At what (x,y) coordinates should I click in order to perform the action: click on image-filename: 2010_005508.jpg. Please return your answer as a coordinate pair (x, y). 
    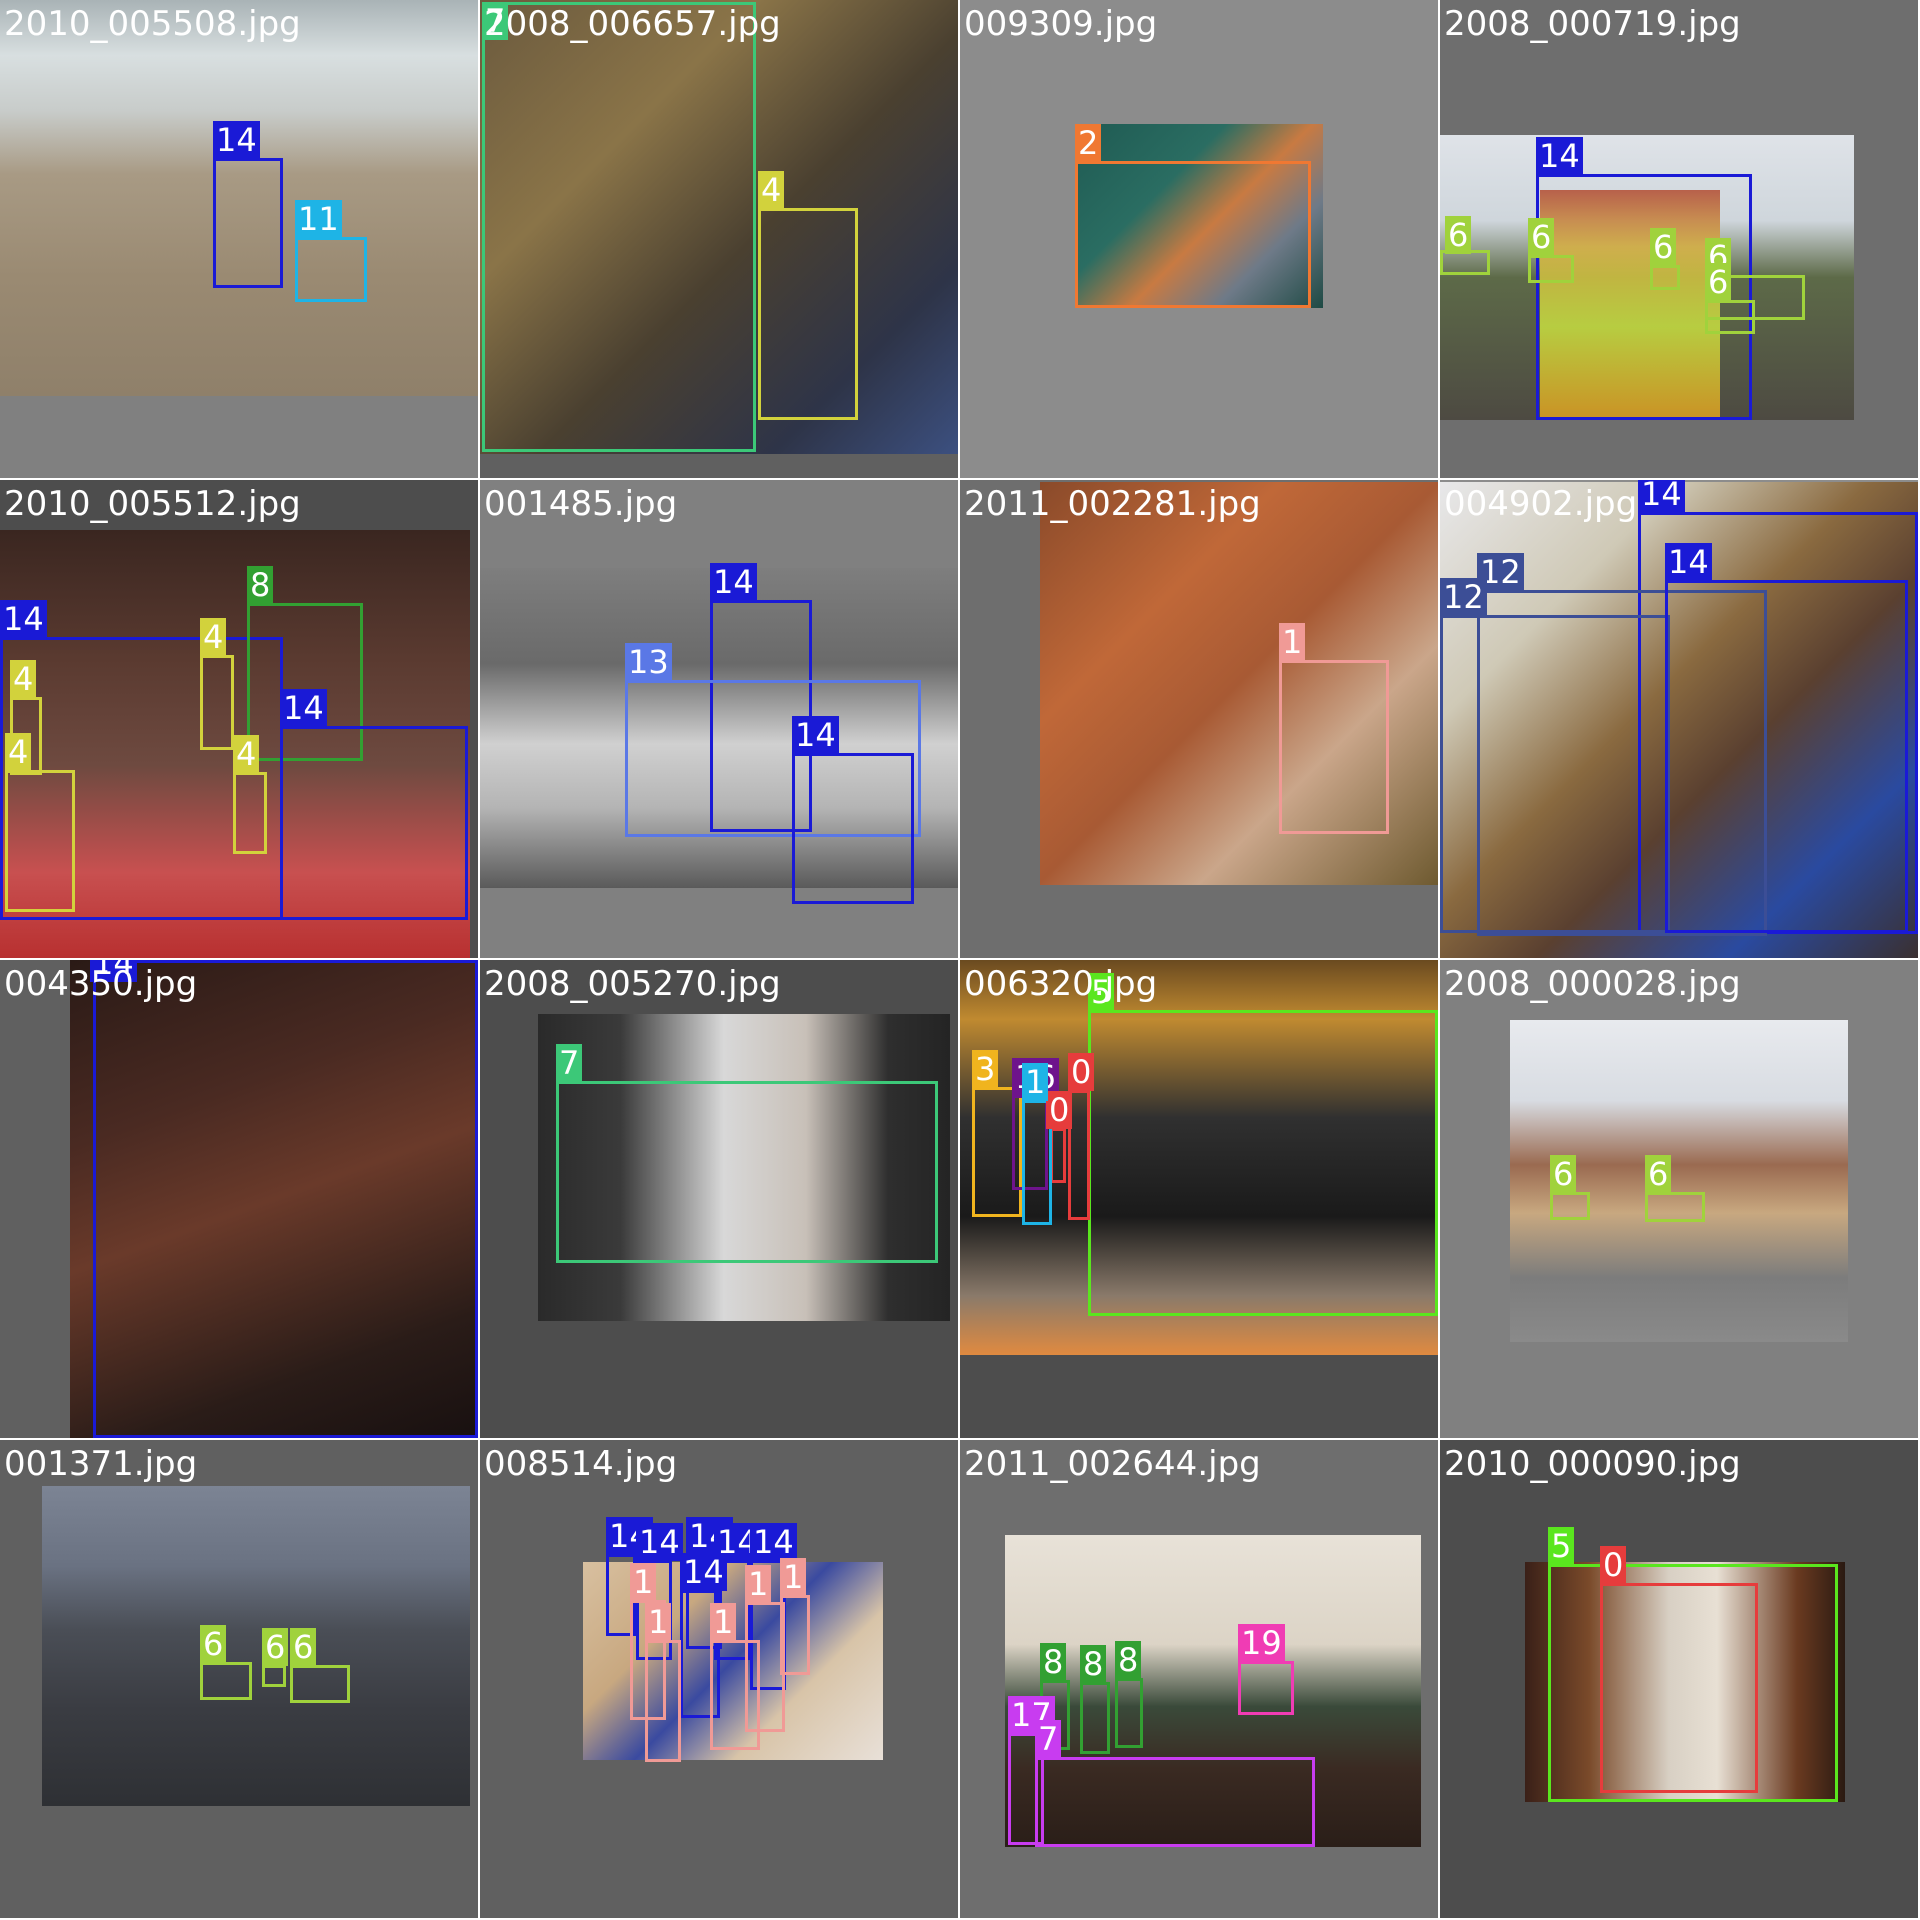
    Looking at the image, I should click on (152, 24).